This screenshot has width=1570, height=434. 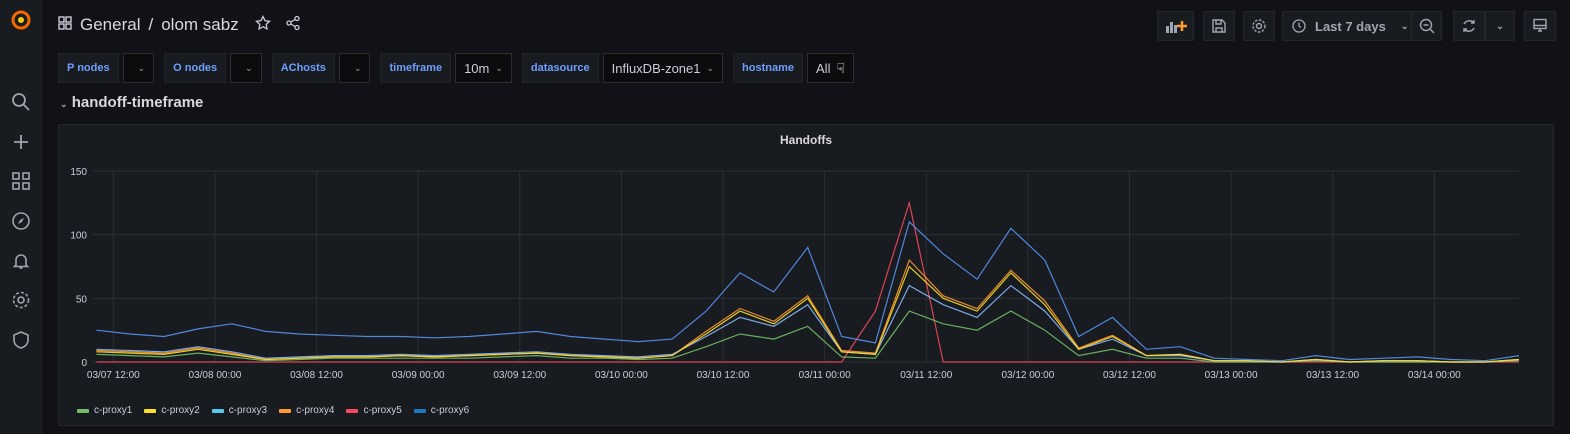 What do you see at coordinates (21, 142) in the screenshot?
I see `plus-icon` at bounding box center [21, 142].